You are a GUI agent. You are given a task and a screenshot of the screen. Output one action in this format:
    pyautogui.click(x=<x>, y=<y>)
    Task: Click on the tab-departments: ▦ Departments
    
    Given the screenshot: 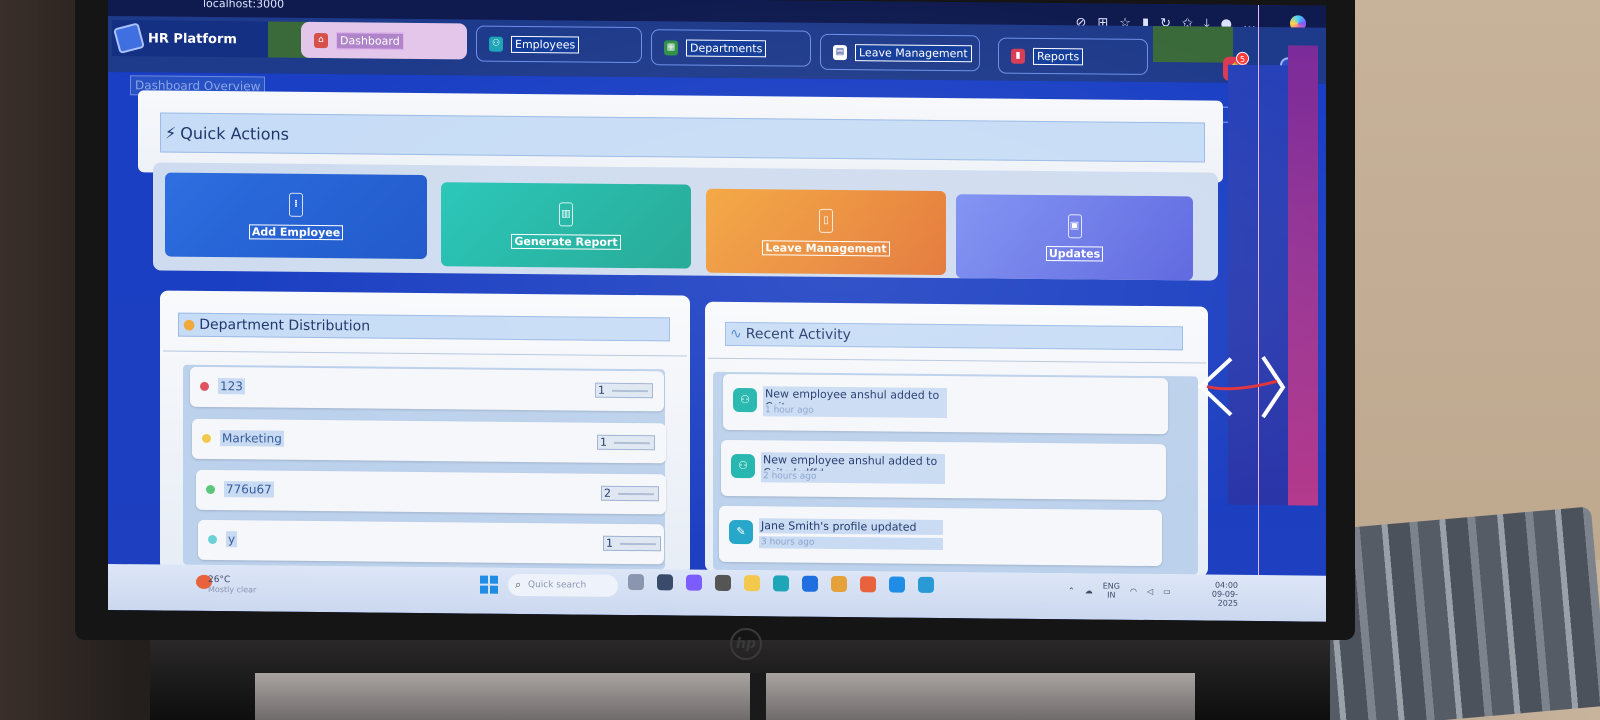 What is the action you would take?
    pyautogui.click(x=731, y=48)
    